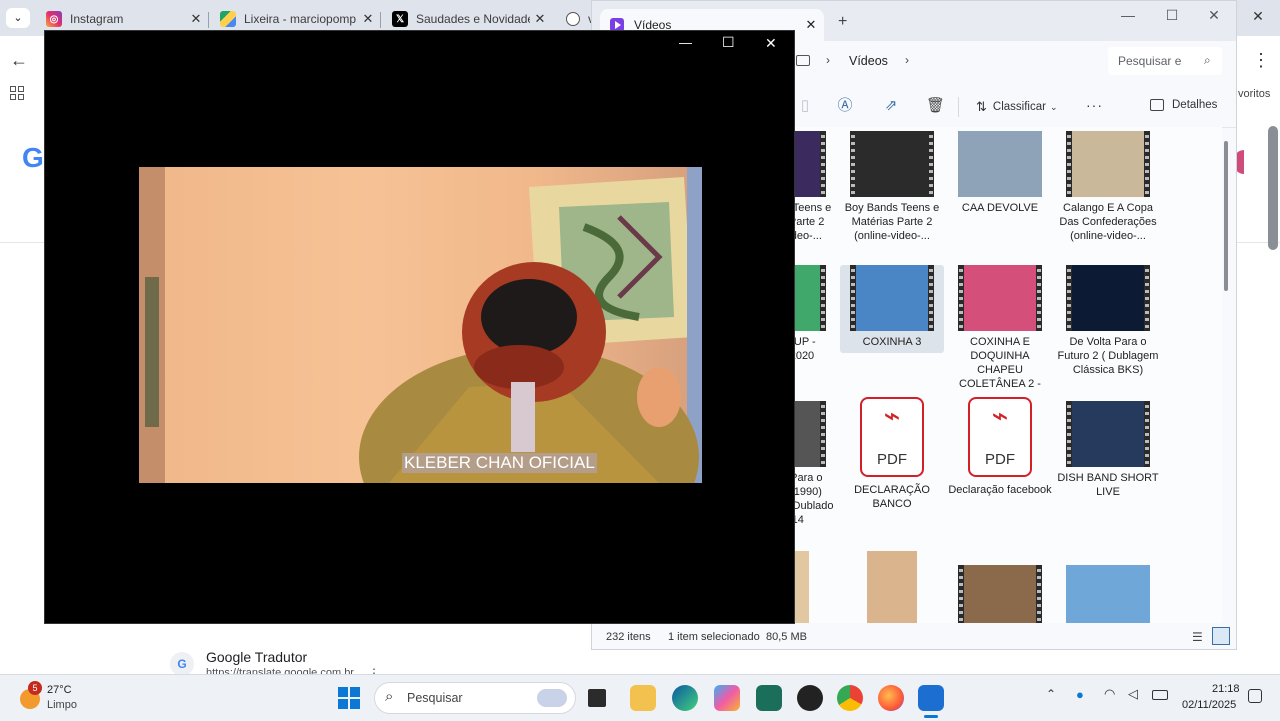 Image resolution: width=1280 pixels, height=721 pixels. I want to click on app-icon, so click(769, 698).